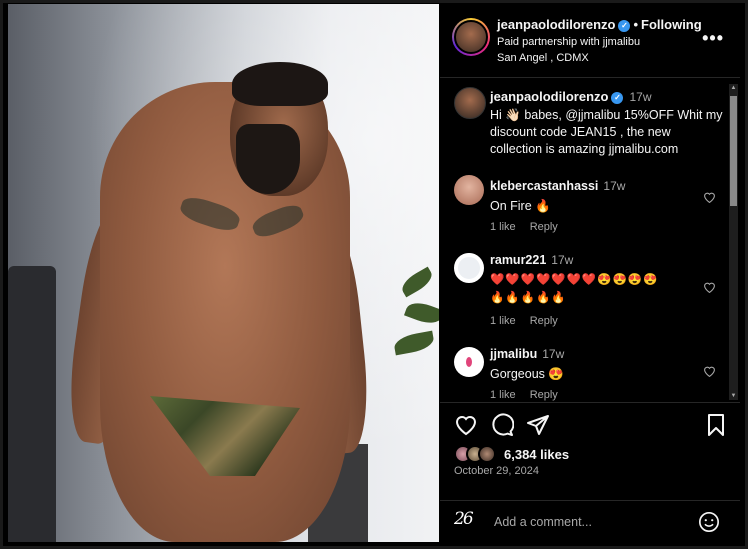 Image resolution: width=748 pixels, height=549 pixels. What do you see at coordinates (487, 454) in the screenshot?
I see `liker-avatar` at bounding box center [487, 454].